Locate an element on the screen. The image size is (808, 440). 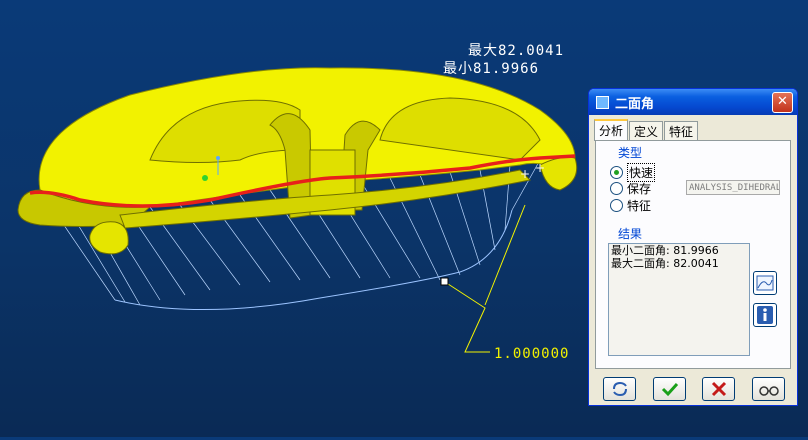
scale-leader is located at coordinates (467, 317).